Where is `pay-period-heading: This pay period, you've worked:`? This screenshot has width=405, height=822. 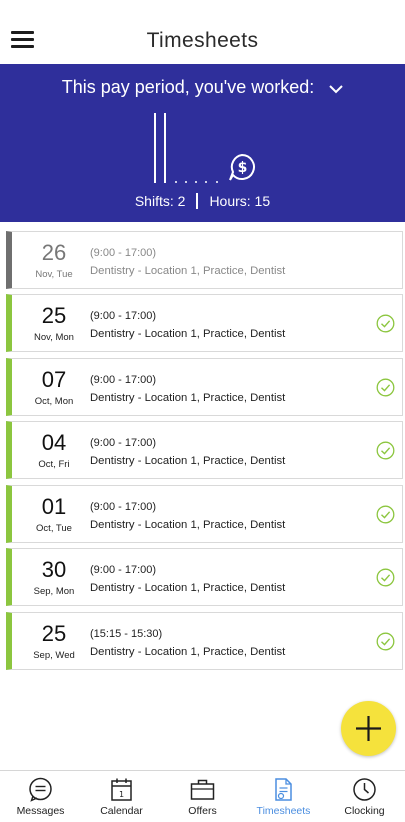
pay-period-heading: This pay period, you've worked: is located at coordinates (188, 87).